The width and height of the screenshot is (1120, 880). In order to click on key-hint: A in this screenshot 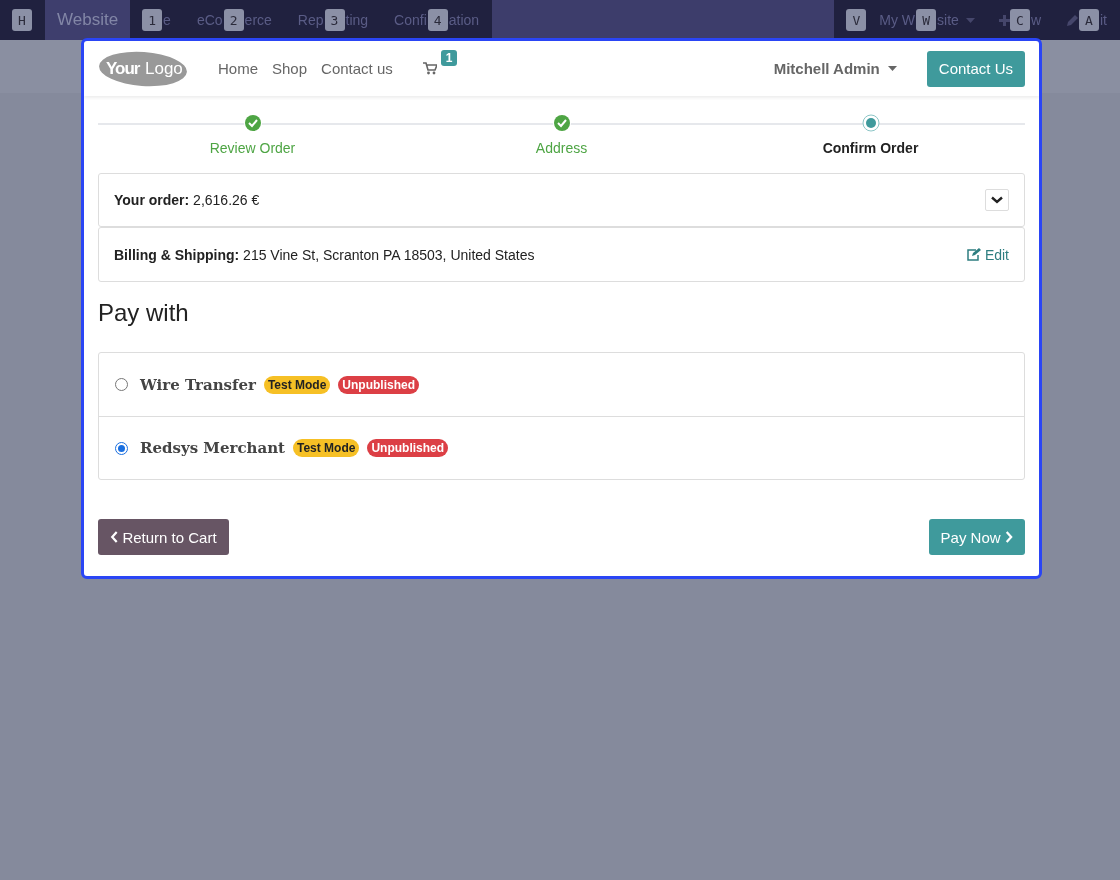, I will do `click(1089, 20)`.